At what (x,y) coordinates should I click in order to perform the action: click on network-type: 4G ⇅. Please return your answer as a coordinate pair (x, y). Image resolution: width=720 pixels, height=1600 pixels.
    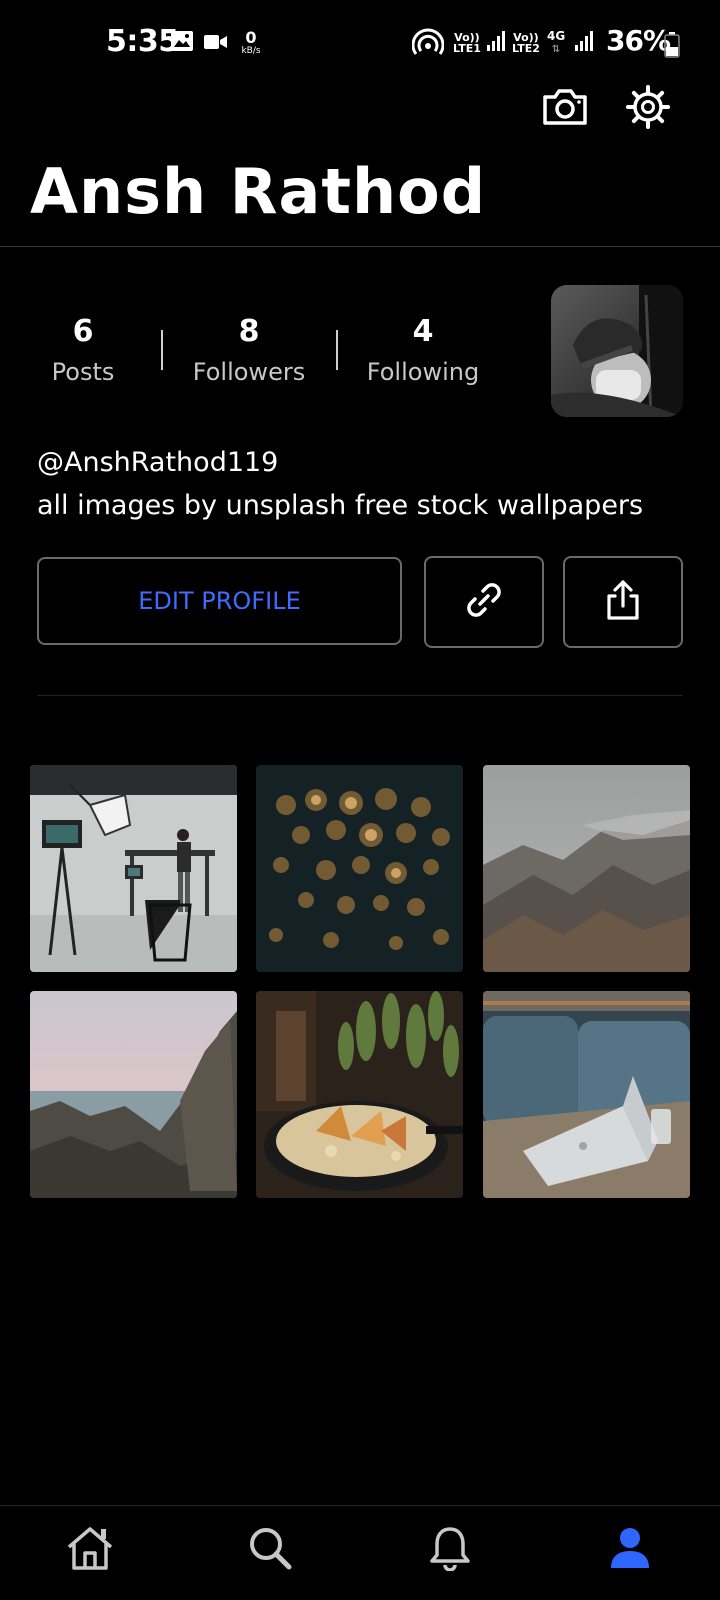
    Looking at the image, I should click on (556, 42).